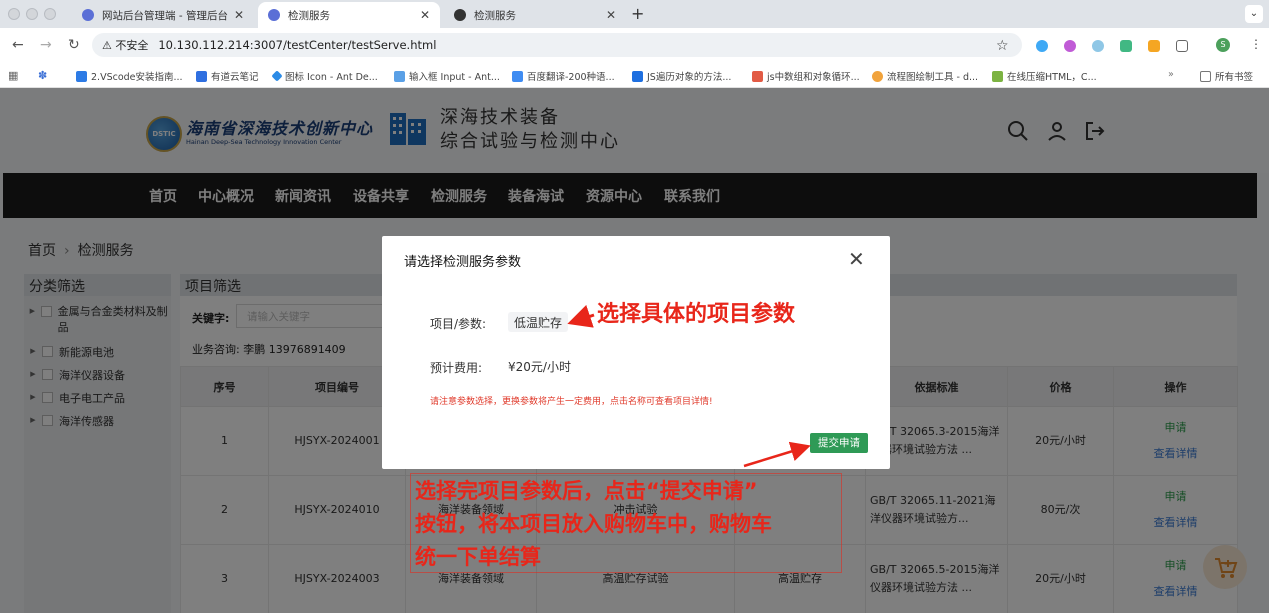 Image resolution: width=1269 pixels, height=613 pixels. What do you see at coordinates (581, 316) in the screenshot?
I see `annotation-arrow-param` at bounding box center [581, 316].